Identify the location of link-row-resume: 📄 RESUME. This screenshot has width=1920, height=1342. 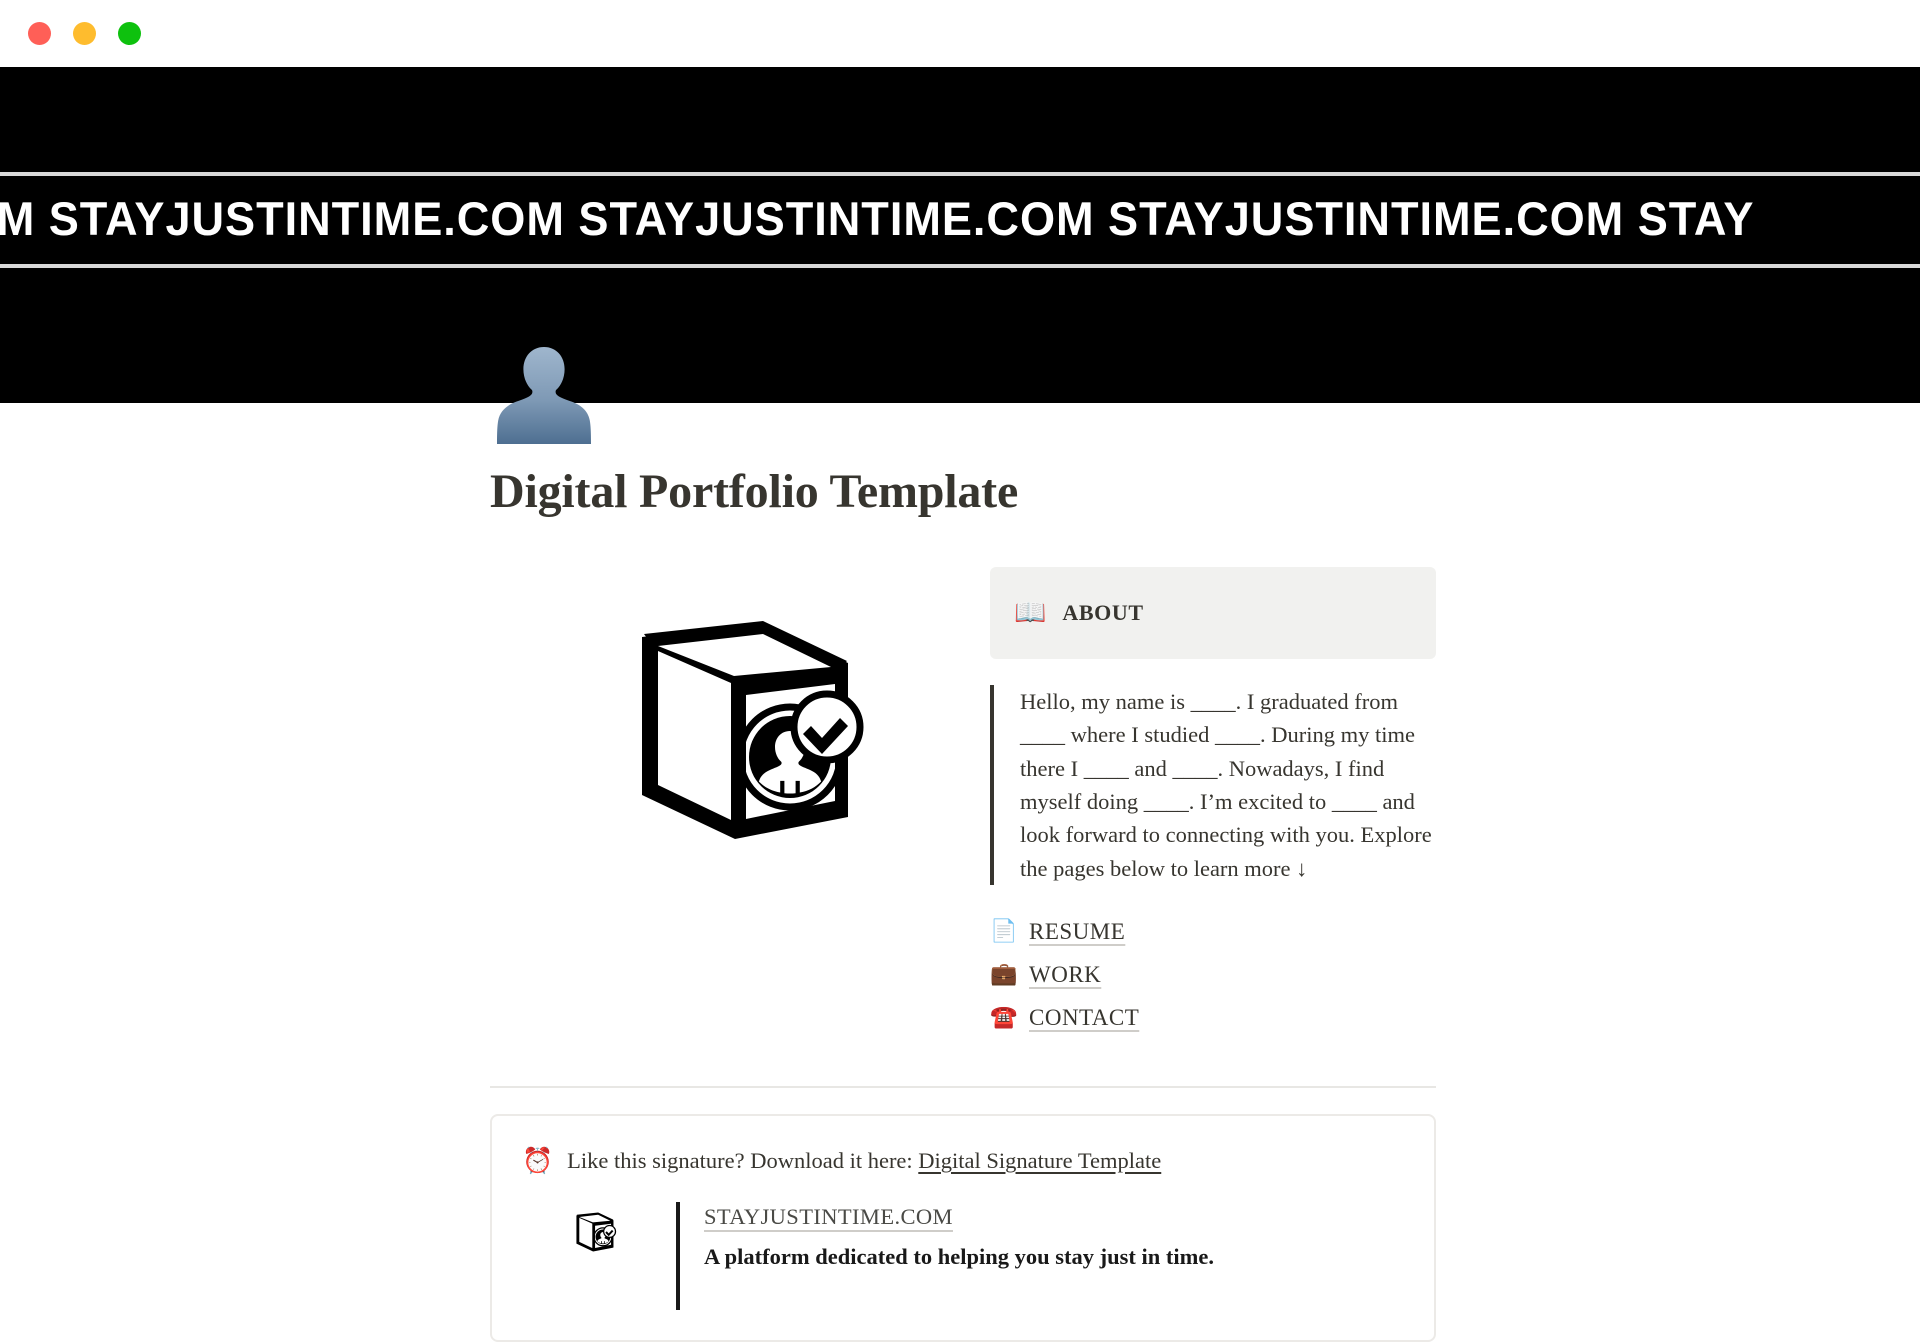
(1213, 932).